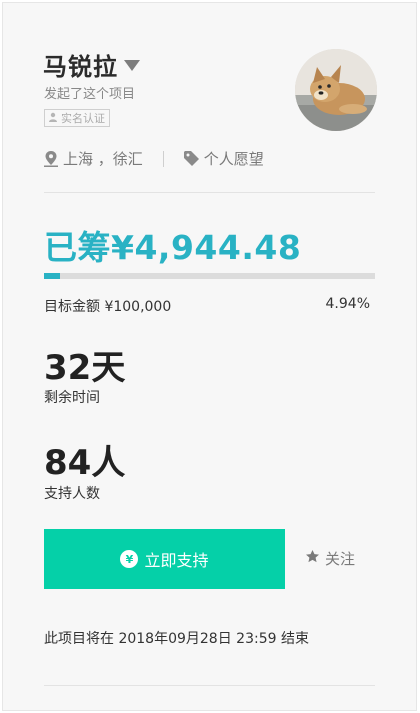 This screenshot has width=420, height=713. What do you see at coordinates (173, 247) in the screenshot?
I see `raised-amount: 已筹¥4,944.48` at bounding box center [173, 247].